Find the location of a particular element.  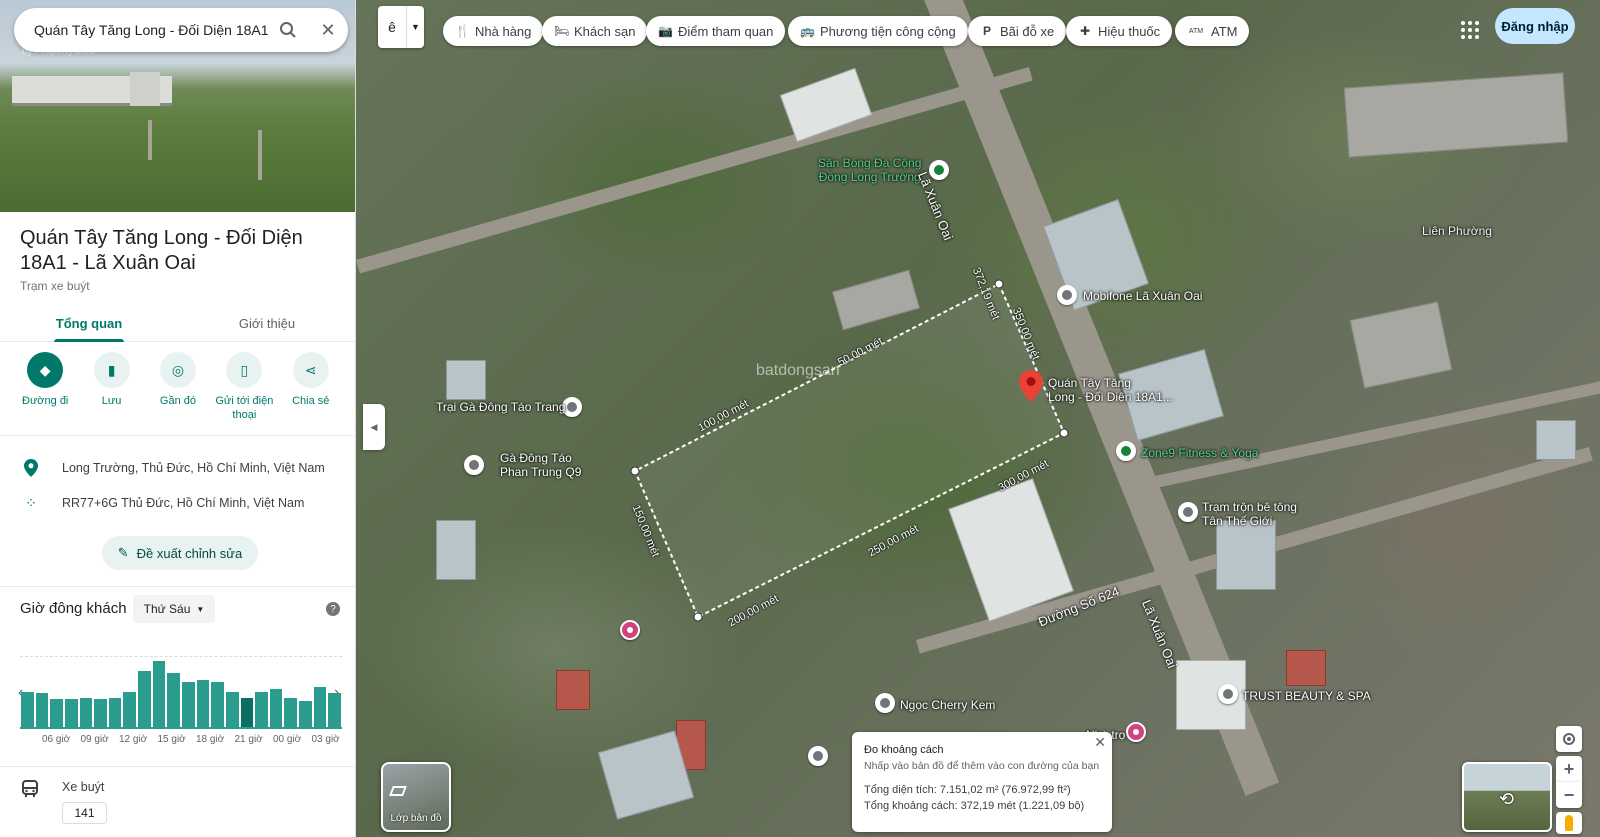

chevron-down-icon: ▼ is located at coordinates (415, 27).